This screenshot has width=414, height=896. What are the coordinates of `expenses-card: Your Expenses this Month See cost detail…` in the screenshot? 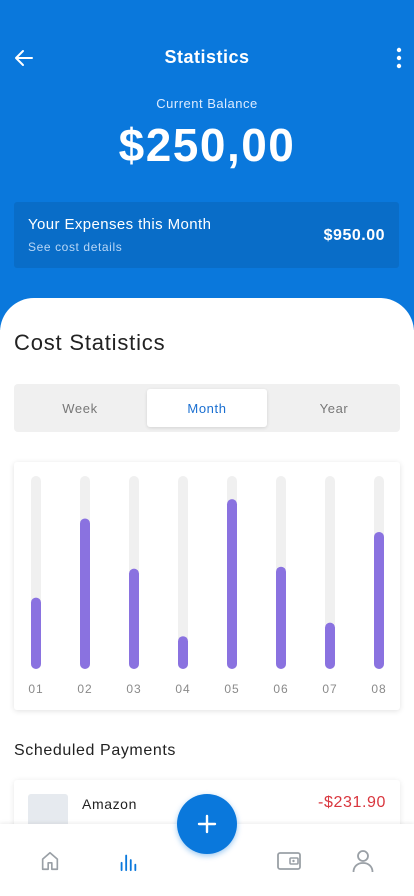 It's located at (206, 235).